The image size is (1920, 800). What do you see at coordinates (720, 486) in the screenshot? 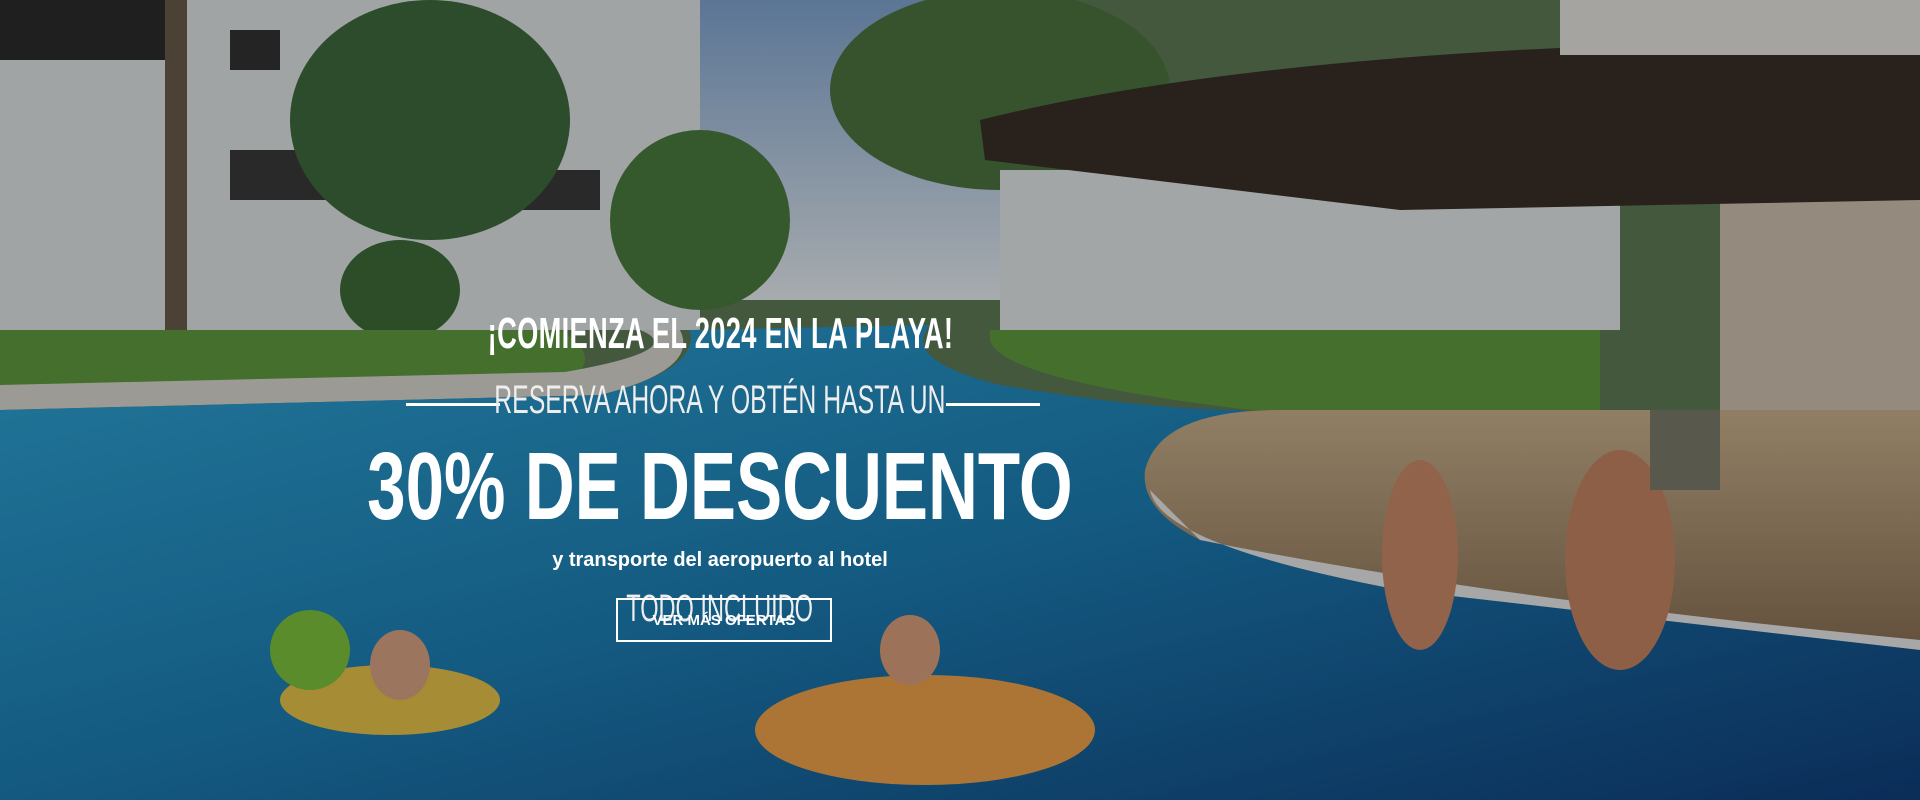
I see `discount-text: 30% DE DESCUENTO` at bounding box center [720, 486].